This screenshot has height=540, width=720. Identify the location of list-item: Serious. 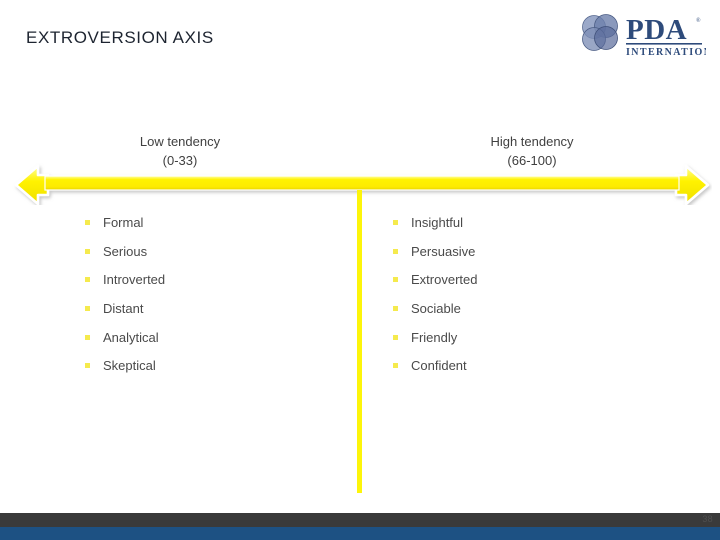
(215, 251).